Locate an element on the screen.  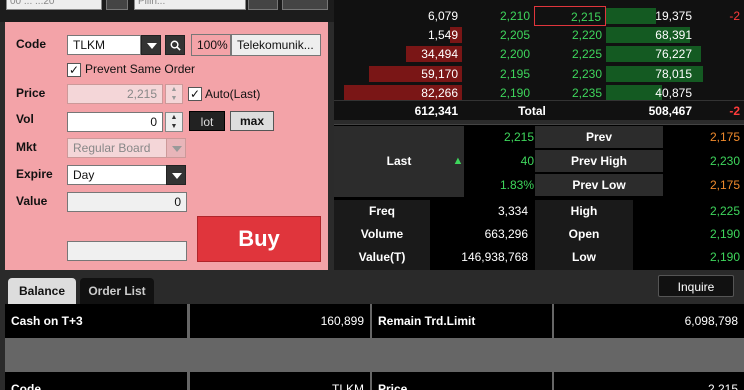
value-t-value: 146,938,768 is located at coordinates (494, 257).